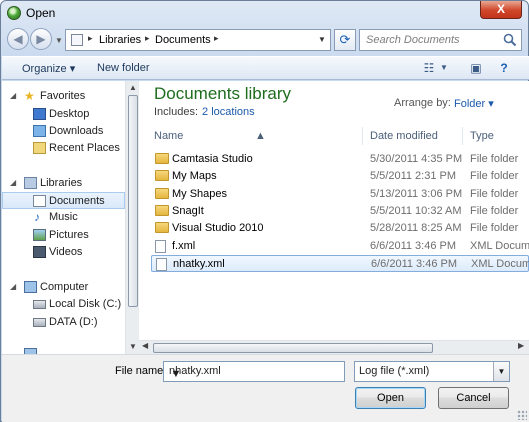  What do you see at coordinates (264, 13) in the screenshot?
I see `title-bar: Open X` at bounding box center [264, 13].